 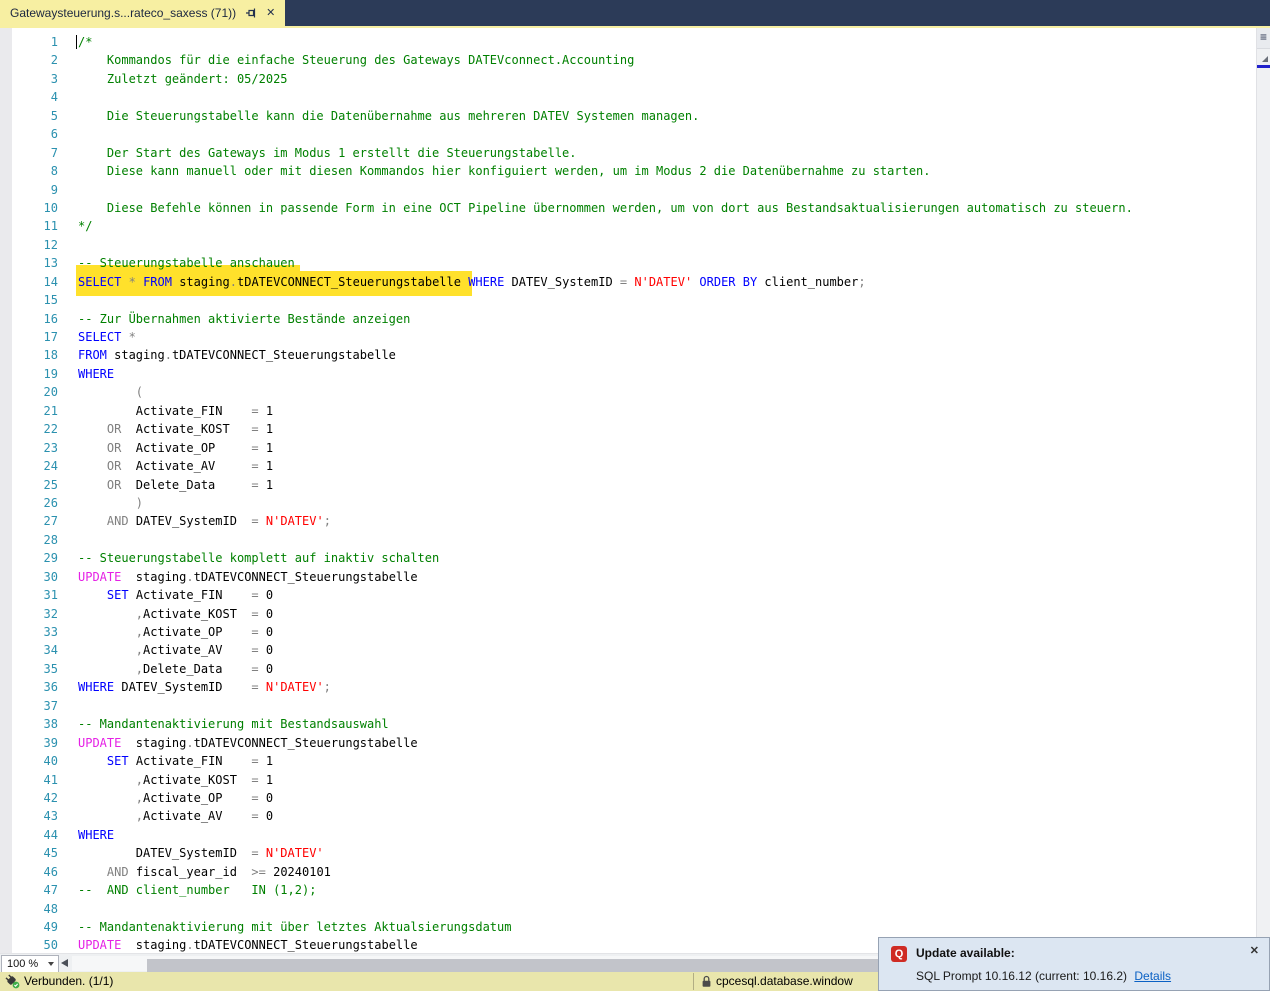 What do you see at coordinates (965, 953) in the screenshot?
I see `notification-title: Update available:` at bounding box center [965, 953].